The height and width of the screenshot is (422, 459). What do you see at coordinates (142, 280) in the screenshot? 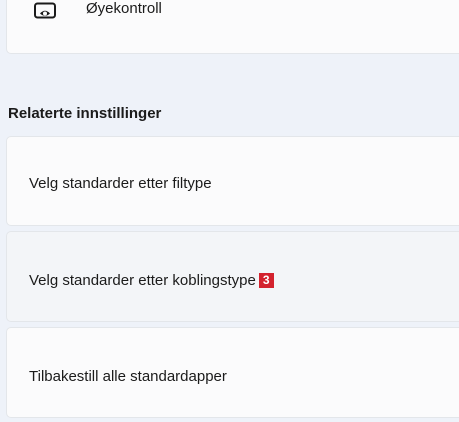
I see `default-by-link-type-label: Velg standarder etter koblingstype` at bounding box center [142, 280].